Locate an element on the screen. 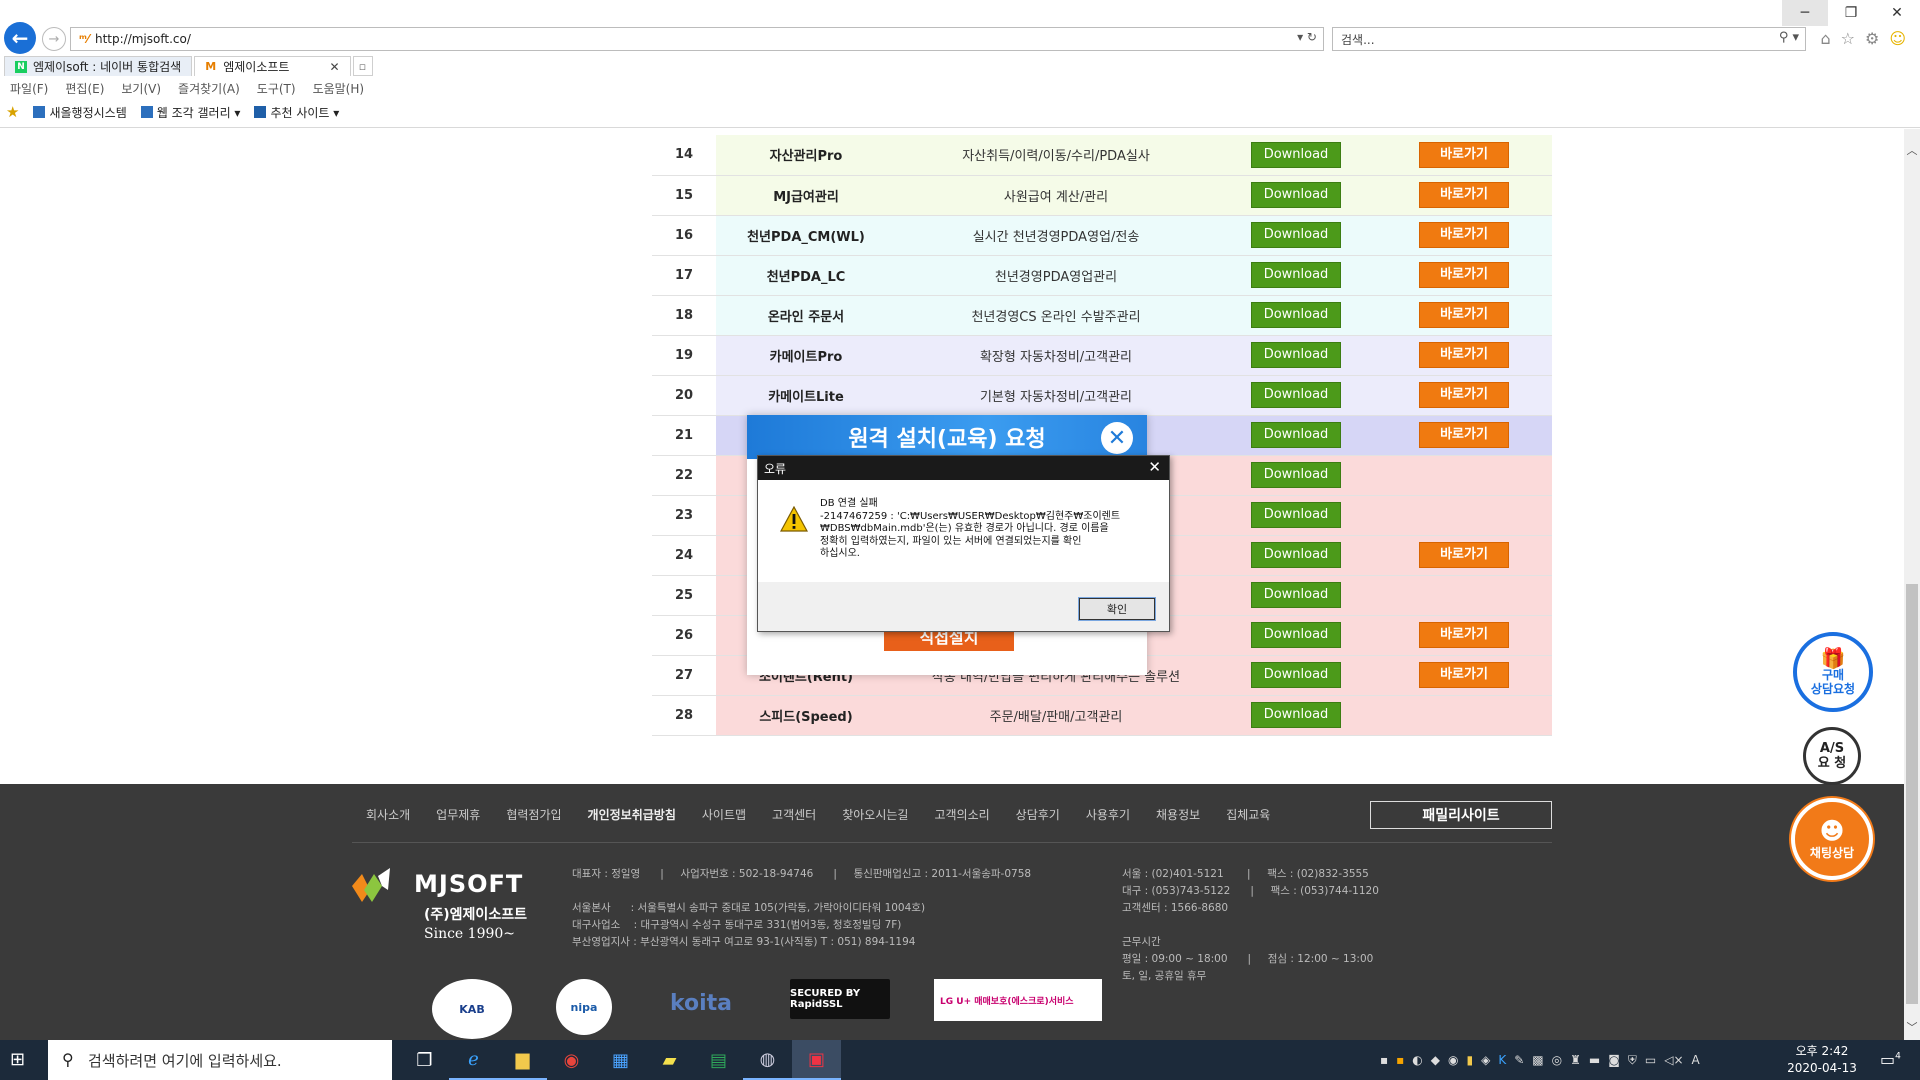 This screenshot has height=1080, width=1920. menu-favorites: 즐겨찾기(A) is located at coordinates (209, 88).